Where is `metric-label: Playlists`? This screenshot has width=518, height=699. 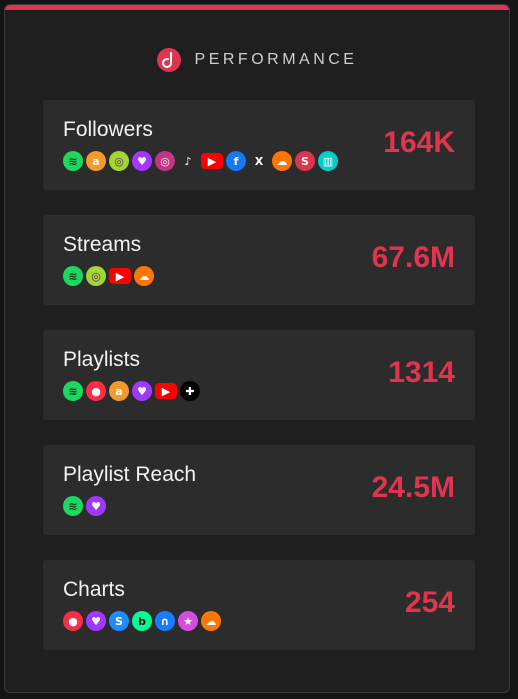
metric-label: Playlists is located at coordinates (102, 359).